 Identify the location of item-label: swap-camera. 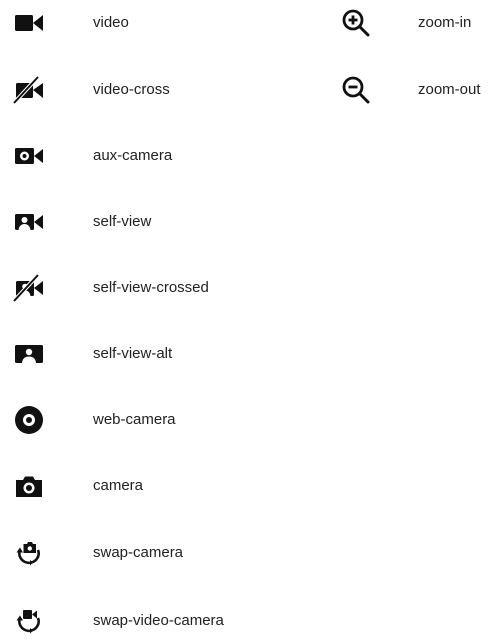
(138, 552).